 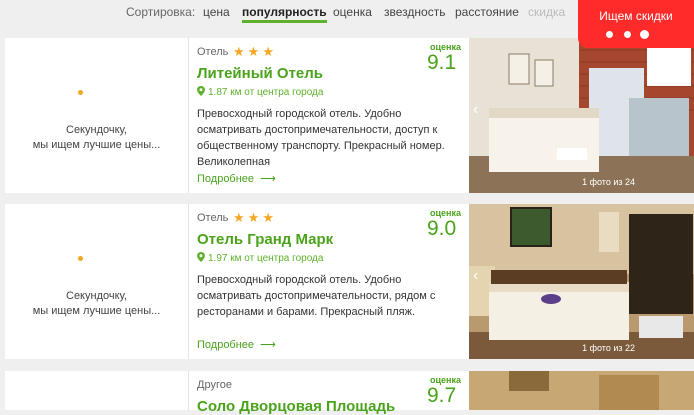 What do you see at coordinates (414, 12) in the screenshot?
I see `sort-option-stars: звездность` at bounding box center [414, 12].